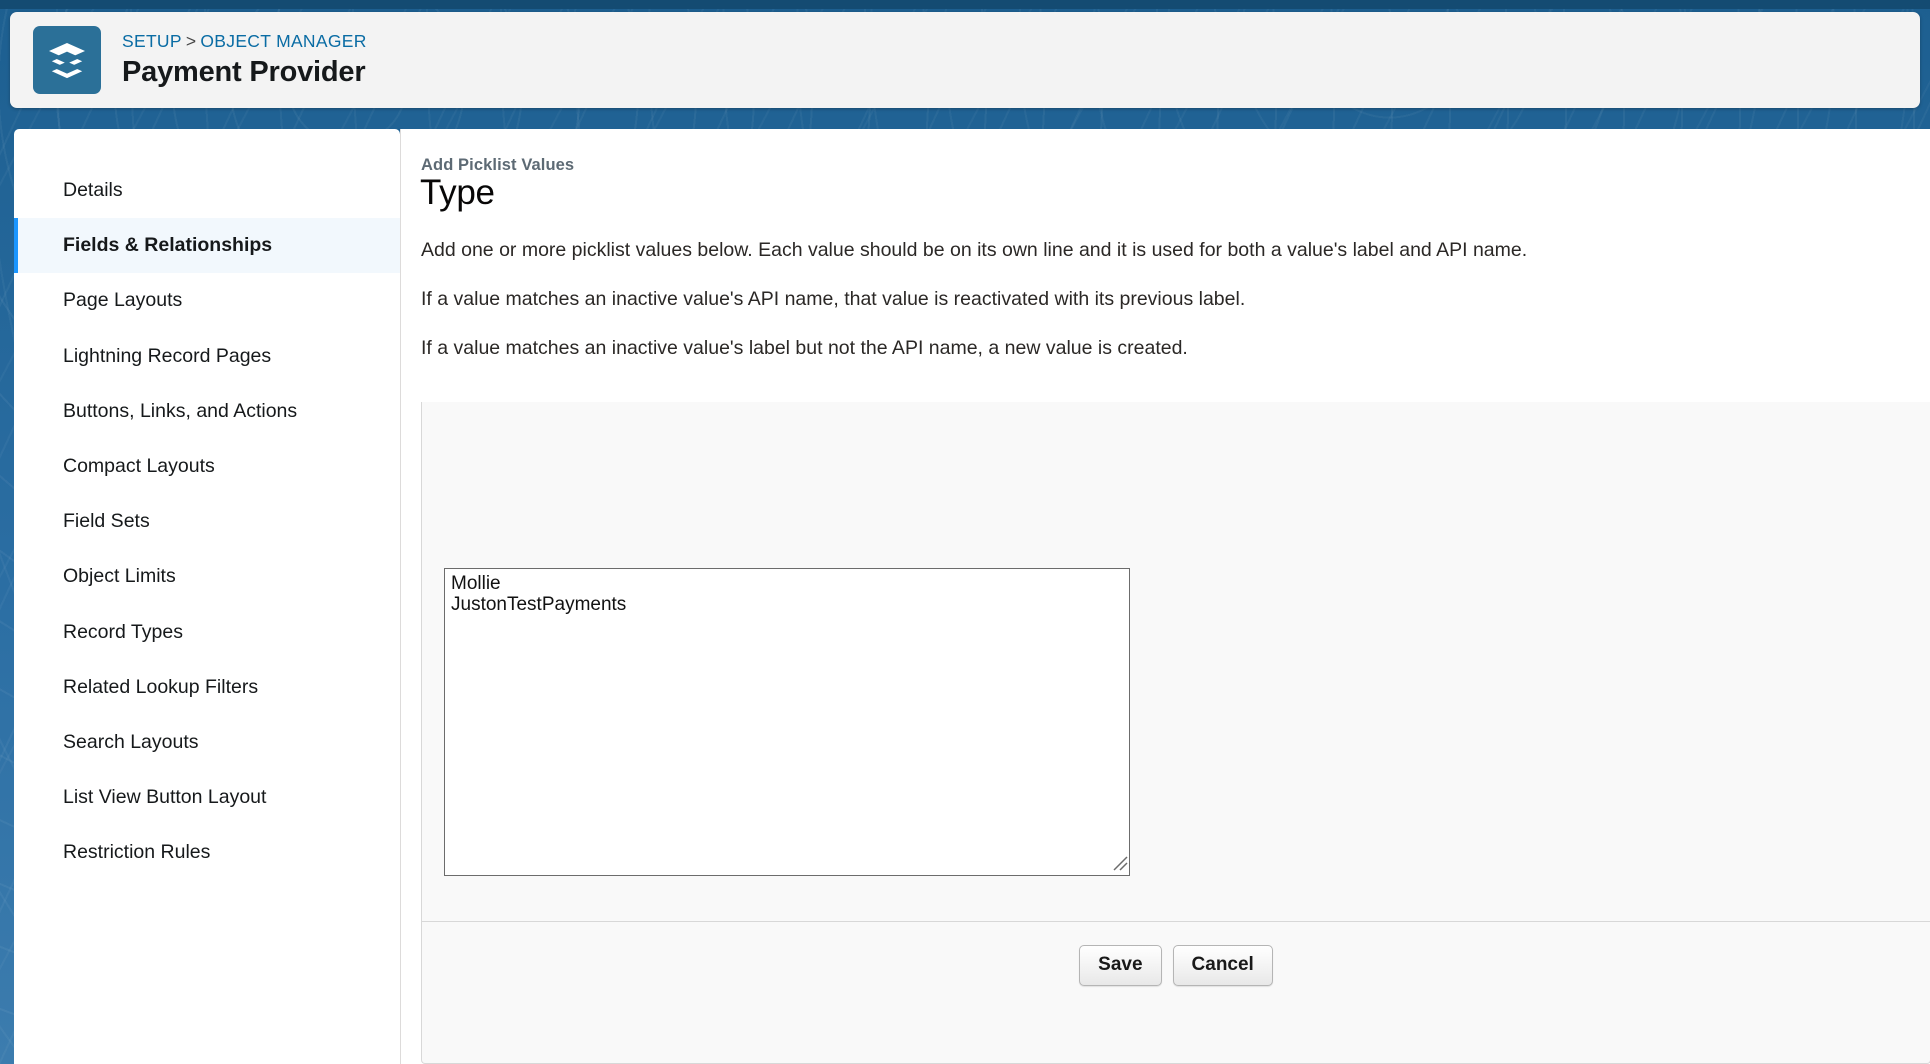  I want to click on sidebar-item-label: Restriction Rules, so click(137, 852).